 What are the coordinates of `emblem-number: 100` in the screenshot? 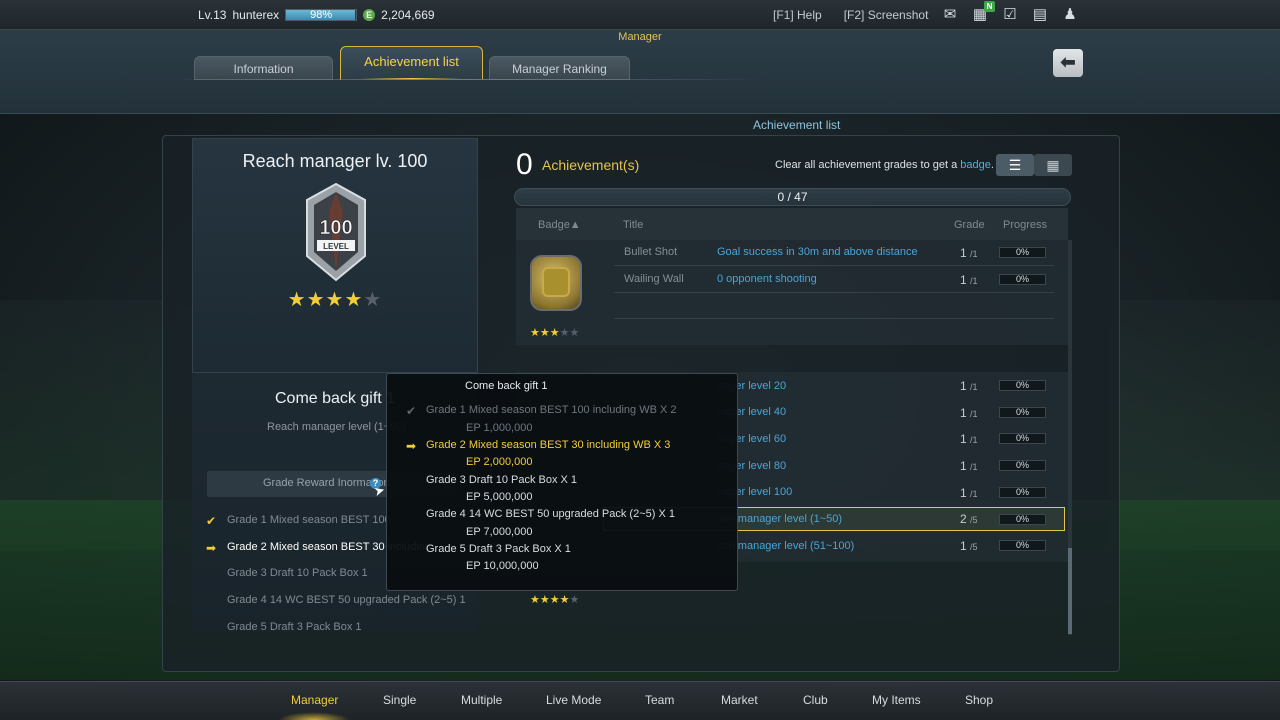 It's located at (335, 228).